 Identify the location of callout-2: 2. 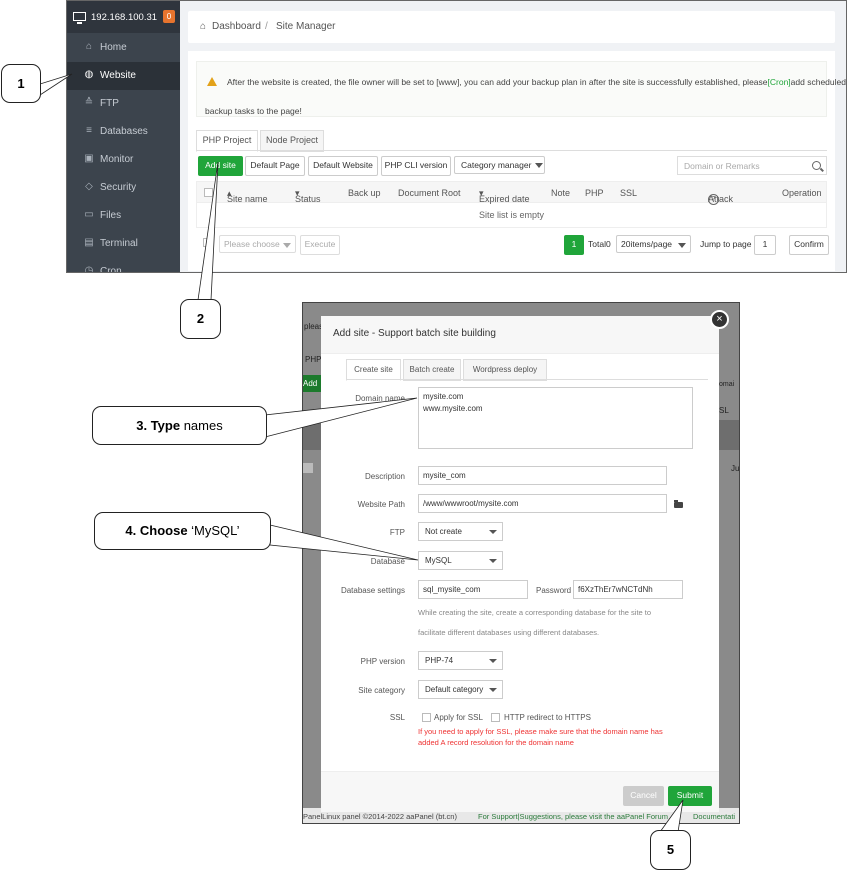
(200, 319).